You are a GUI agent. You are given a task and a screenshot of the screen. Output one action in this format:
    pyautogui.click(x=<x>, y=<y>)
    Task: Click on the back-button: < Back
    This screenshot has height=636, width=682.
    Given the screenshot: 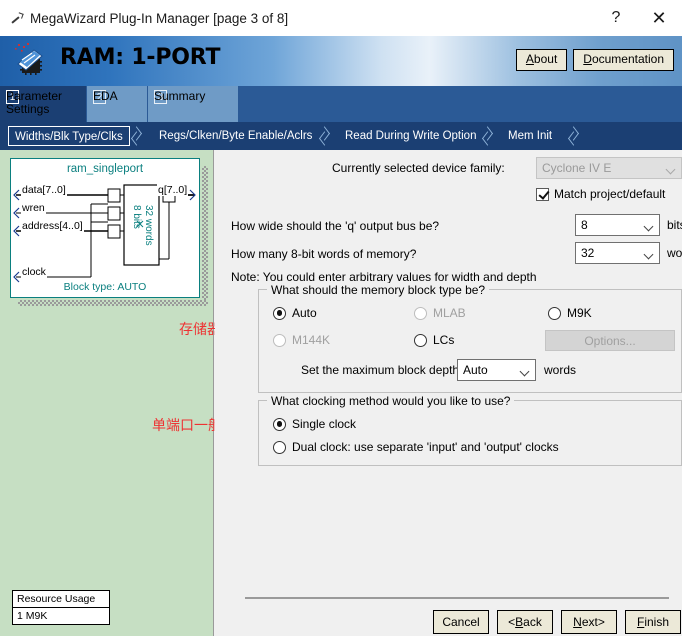 What is the action you would take?
    pyautogui.click(x=525, y=622)
    